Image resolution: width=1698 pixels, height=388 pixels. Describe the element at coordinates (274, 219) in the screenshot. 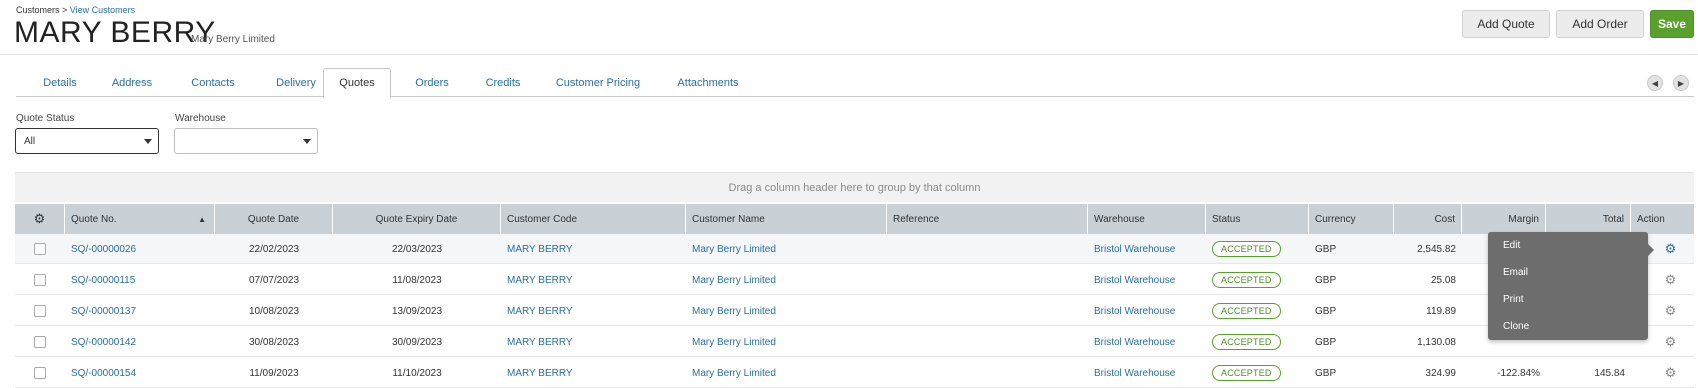

I see `column-quote-date: Quote Date` at that location.